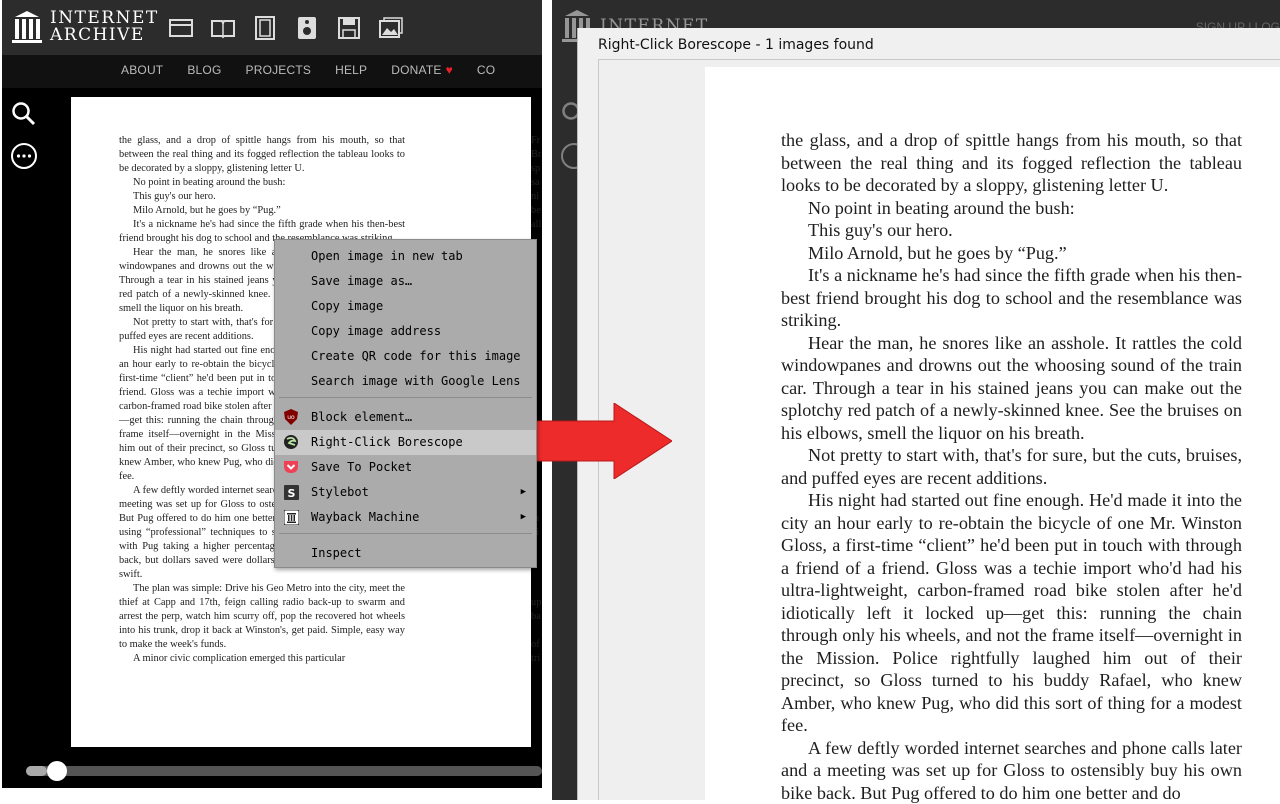  I want to click on menu-item-create-qr-code-for-this-image: Create QR code for this image, so click(405, 356).